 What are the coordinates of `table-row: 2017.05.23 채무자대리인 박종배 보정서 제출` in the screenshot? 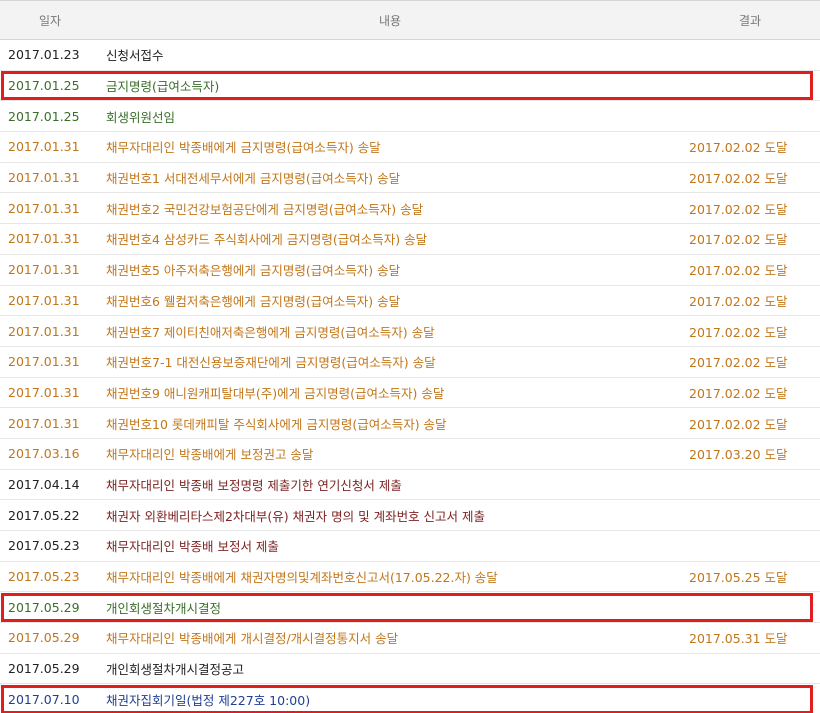 It's located at (410, 546).